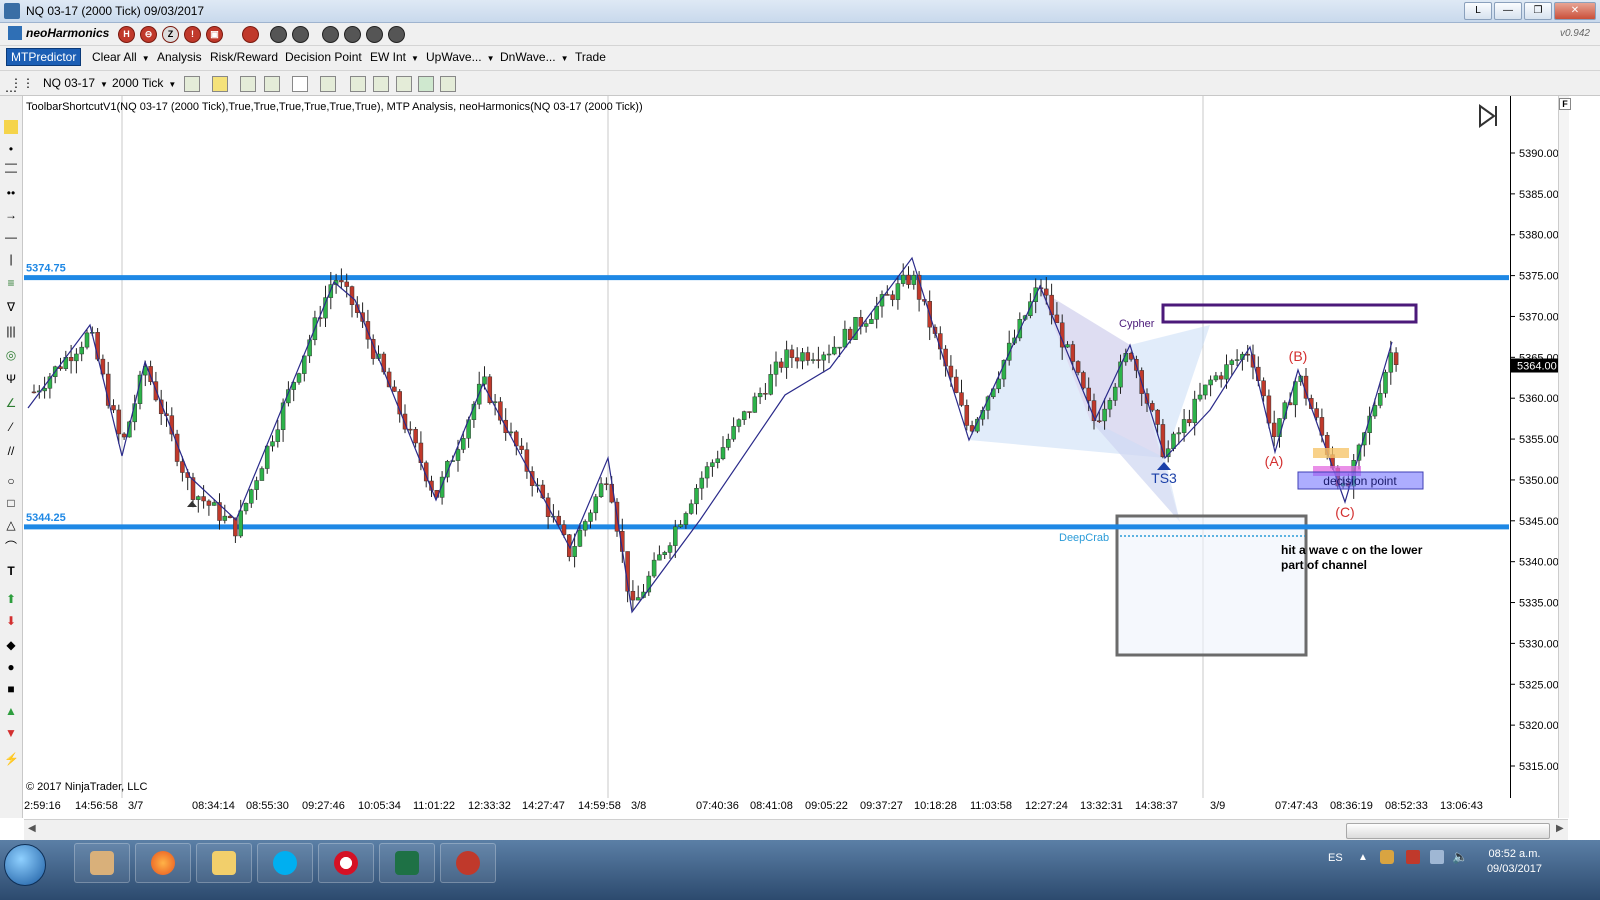 The image size is (1600, 900). I want to click on scroll-thumb, so click(1448, 831).